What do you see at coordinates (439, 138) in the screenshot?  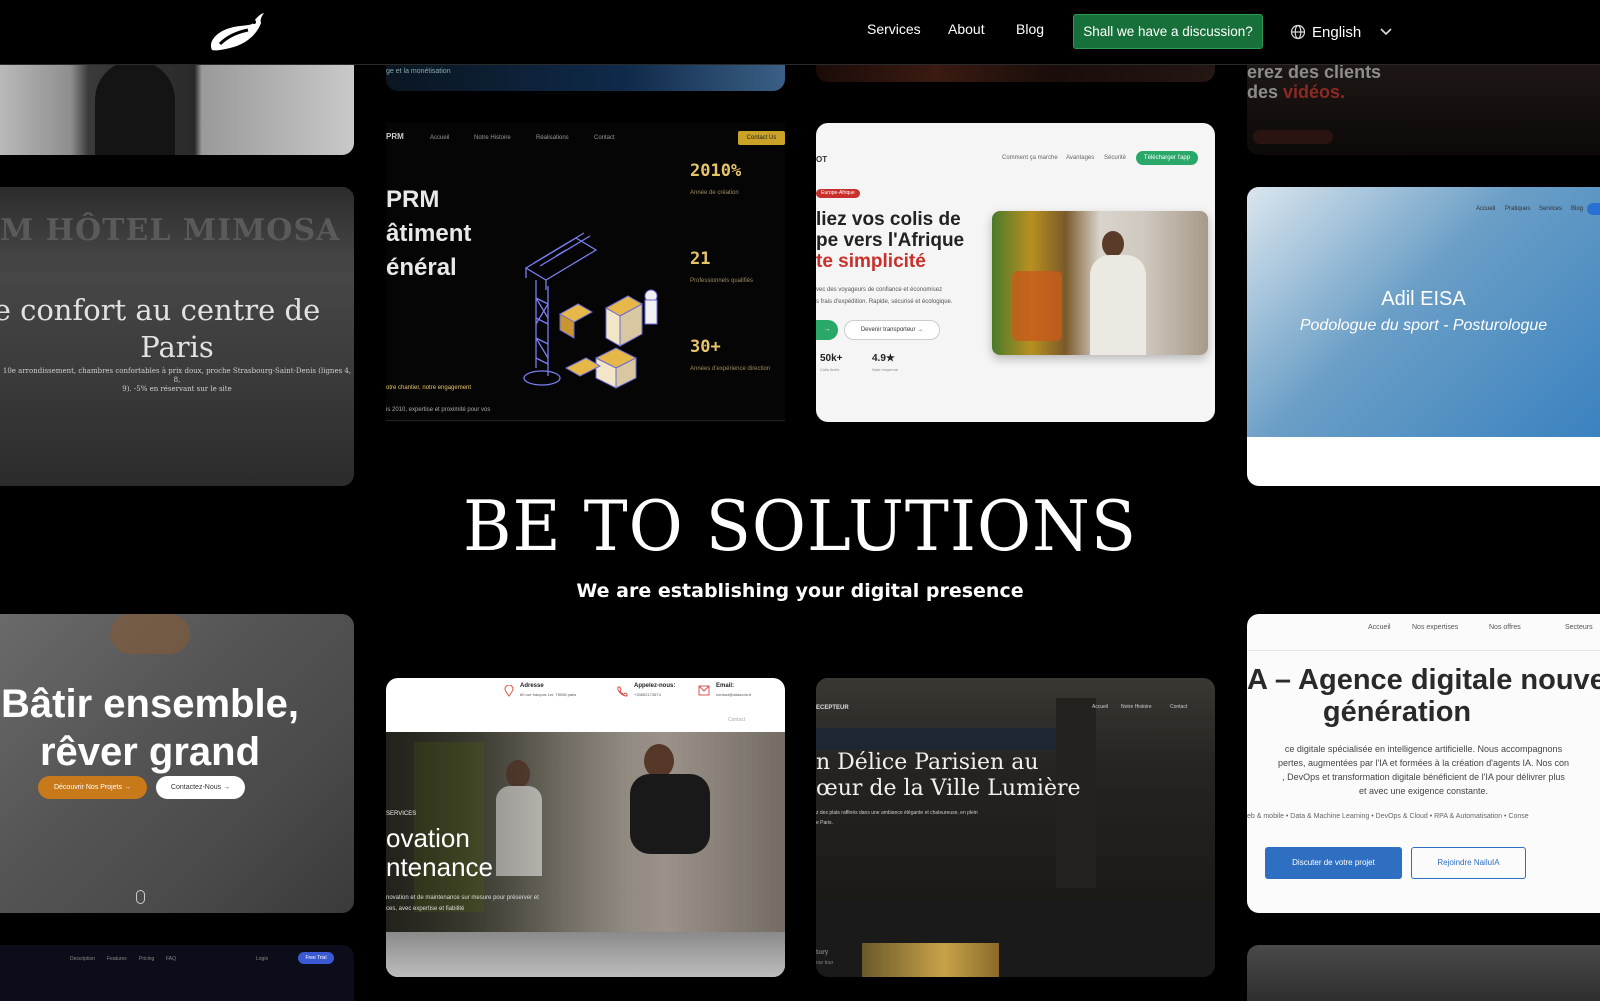 I see `prm-nav-home: Accueil` at bounding box center [439, 138].